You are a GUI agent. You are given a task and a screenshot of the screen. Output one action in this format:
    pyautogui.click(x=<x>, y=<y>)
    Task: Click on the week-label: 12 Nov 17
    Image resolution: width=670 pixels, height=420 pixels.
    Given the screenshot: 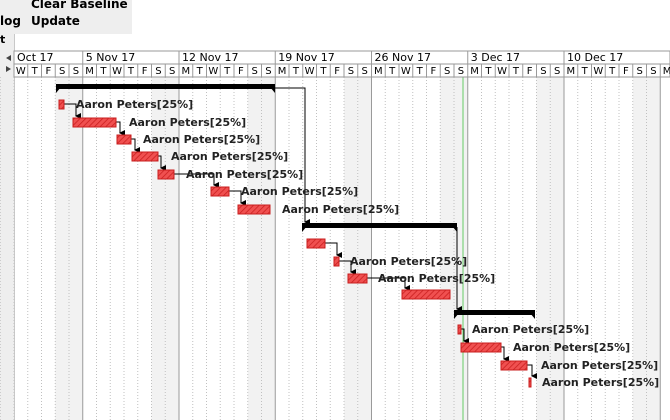 What is the action you would take?
    pyautogui.click(x=210, y=57)
    